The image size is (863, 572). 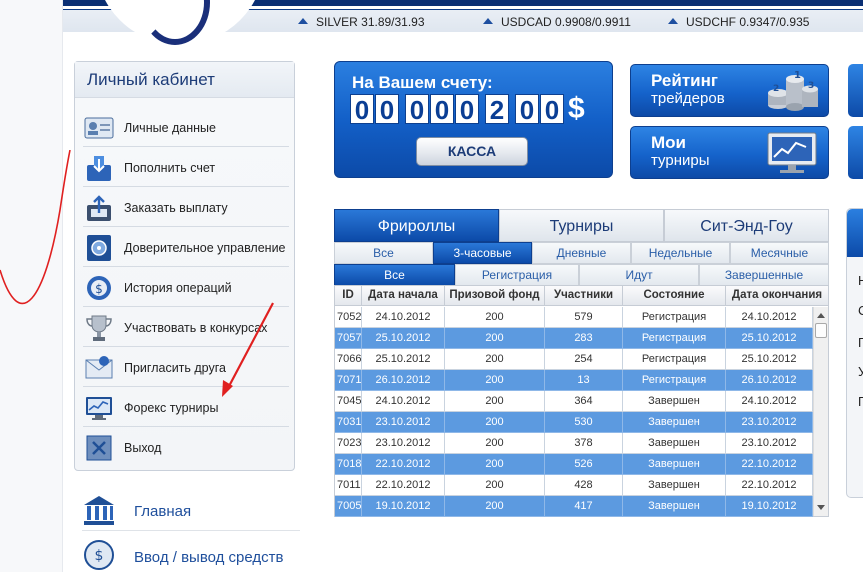 I want to click on nav-item-deposit-withdraw: $ Ввод / вывод средств, so click(x=191, y=555).